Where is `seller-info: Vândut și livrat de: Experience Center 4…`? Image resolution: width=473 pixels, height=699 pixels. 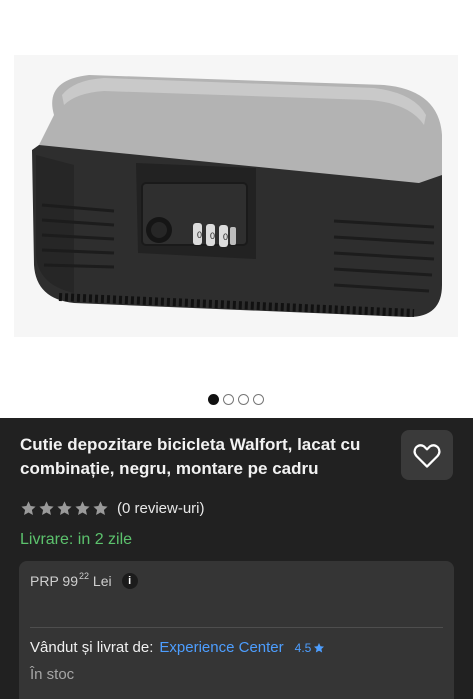 seller-info: Vândut și livrat de: Experience Center 4… is located at coordinates (177, 647).